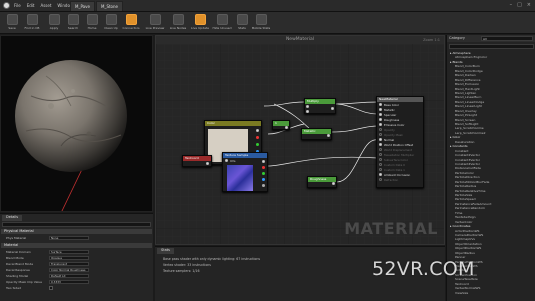 Image resolution: width=535 pixels, height=301 pixels. What do you see at coordinates (394, 164) in the screenshot?
I see `pin-label: Custom Data 0` at bounding box center [394, 164].